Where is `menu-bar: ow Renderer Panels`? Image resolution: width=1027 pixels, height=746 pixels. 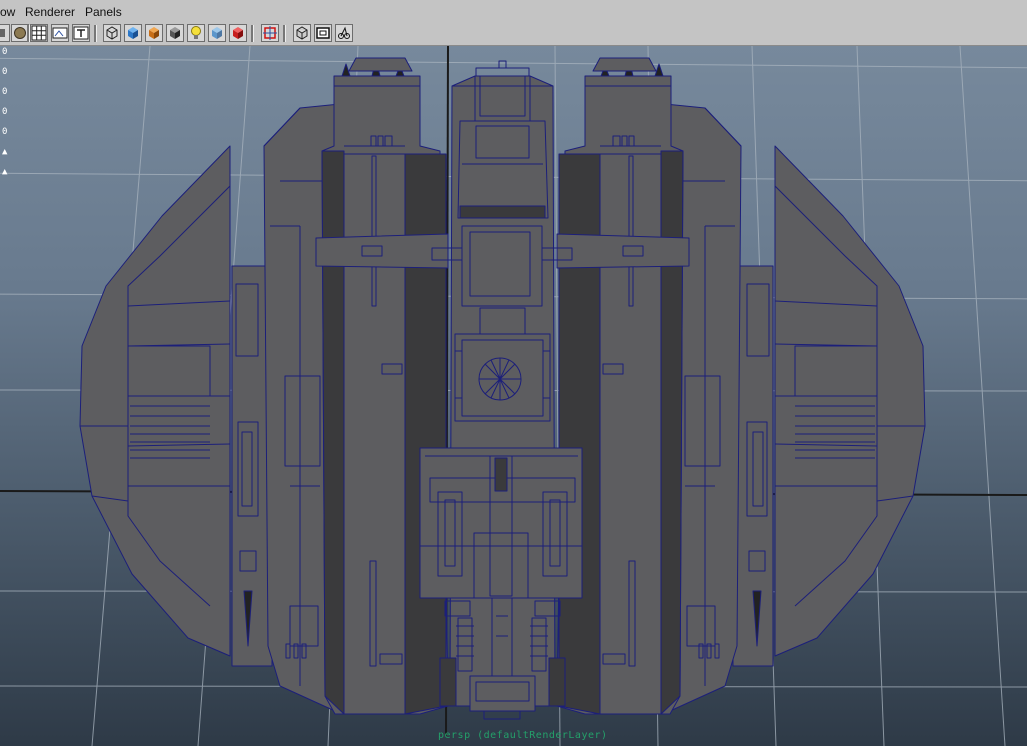 menu-bar: ow Renderer Panels is located at coordinates (513, 11).